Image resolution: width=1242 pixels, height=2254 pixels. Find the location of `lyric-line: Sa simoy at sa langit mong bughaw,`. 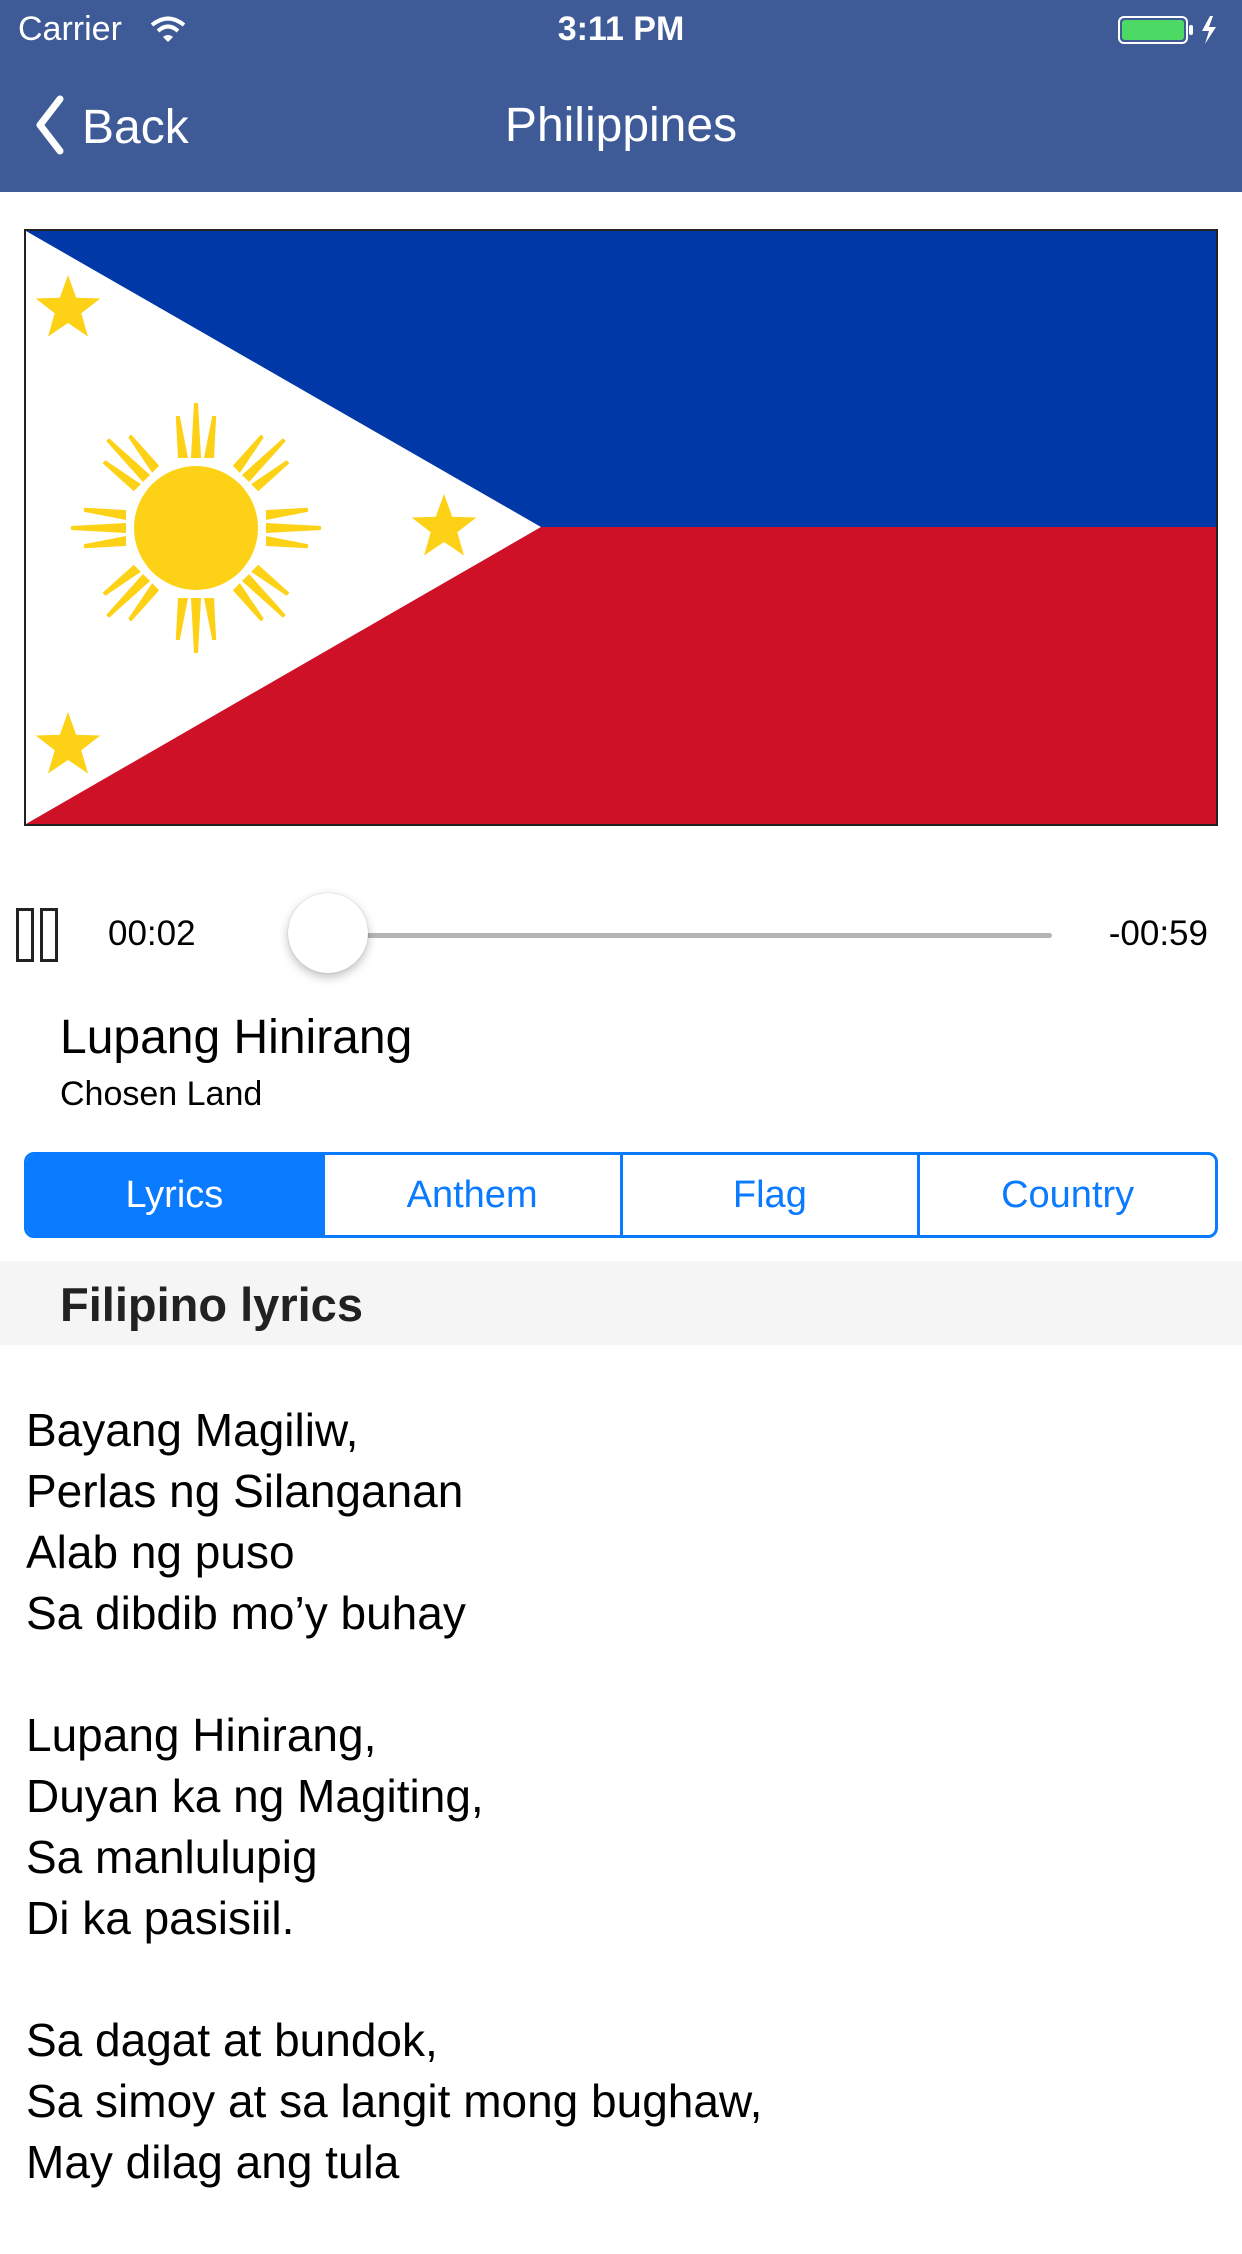

lyric-line: Sa simoy at sa langit mong bughaw, is located at coordinates (394, 2101).